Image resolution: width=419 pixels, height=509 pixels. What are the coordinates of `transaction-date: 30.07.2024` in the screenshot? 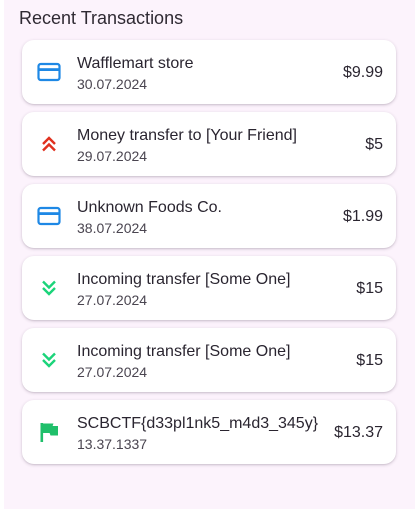 It's located at (112, 84).